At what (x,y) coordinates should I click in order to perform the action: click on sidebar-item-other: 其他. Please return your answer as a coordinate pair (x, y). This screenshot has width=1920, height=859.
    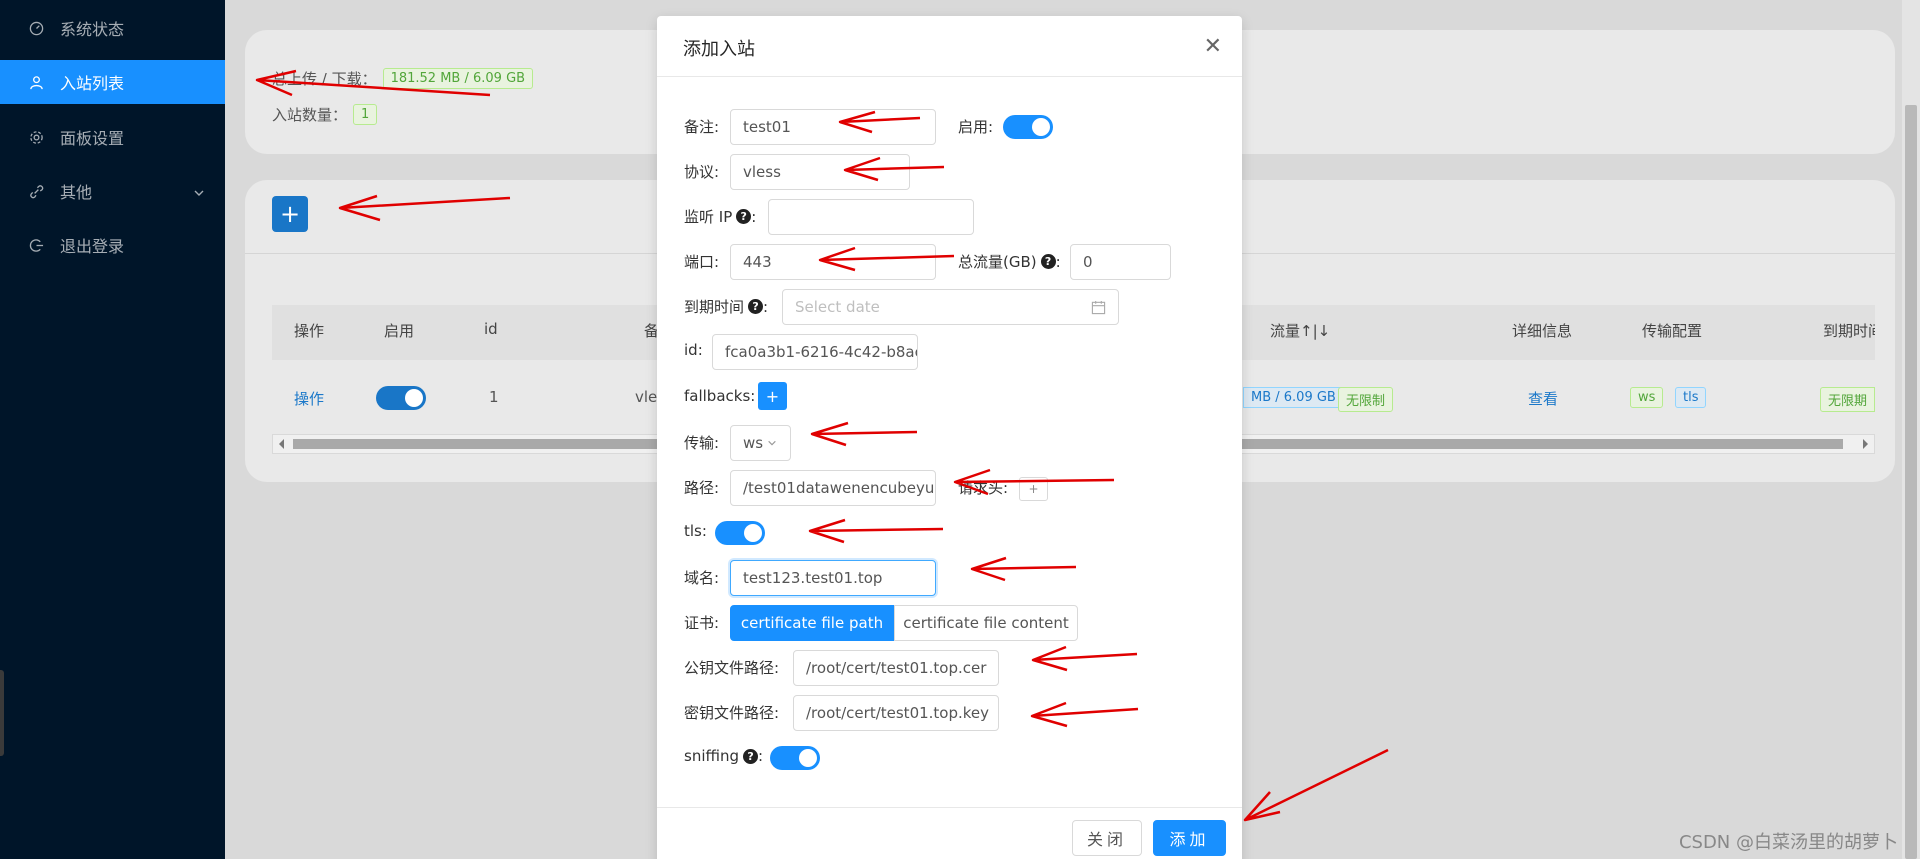
    Looking at the image, I should click on (112, 191).